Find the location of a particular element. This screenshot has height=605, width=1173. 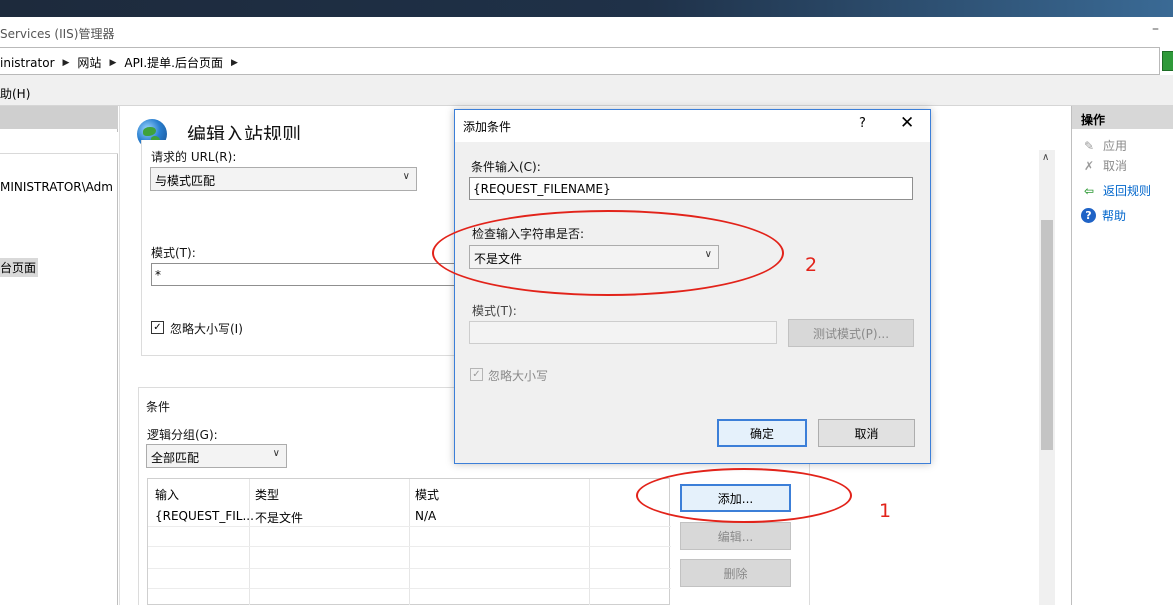

close-icon: ✕ is located at coordinates (907, 123).